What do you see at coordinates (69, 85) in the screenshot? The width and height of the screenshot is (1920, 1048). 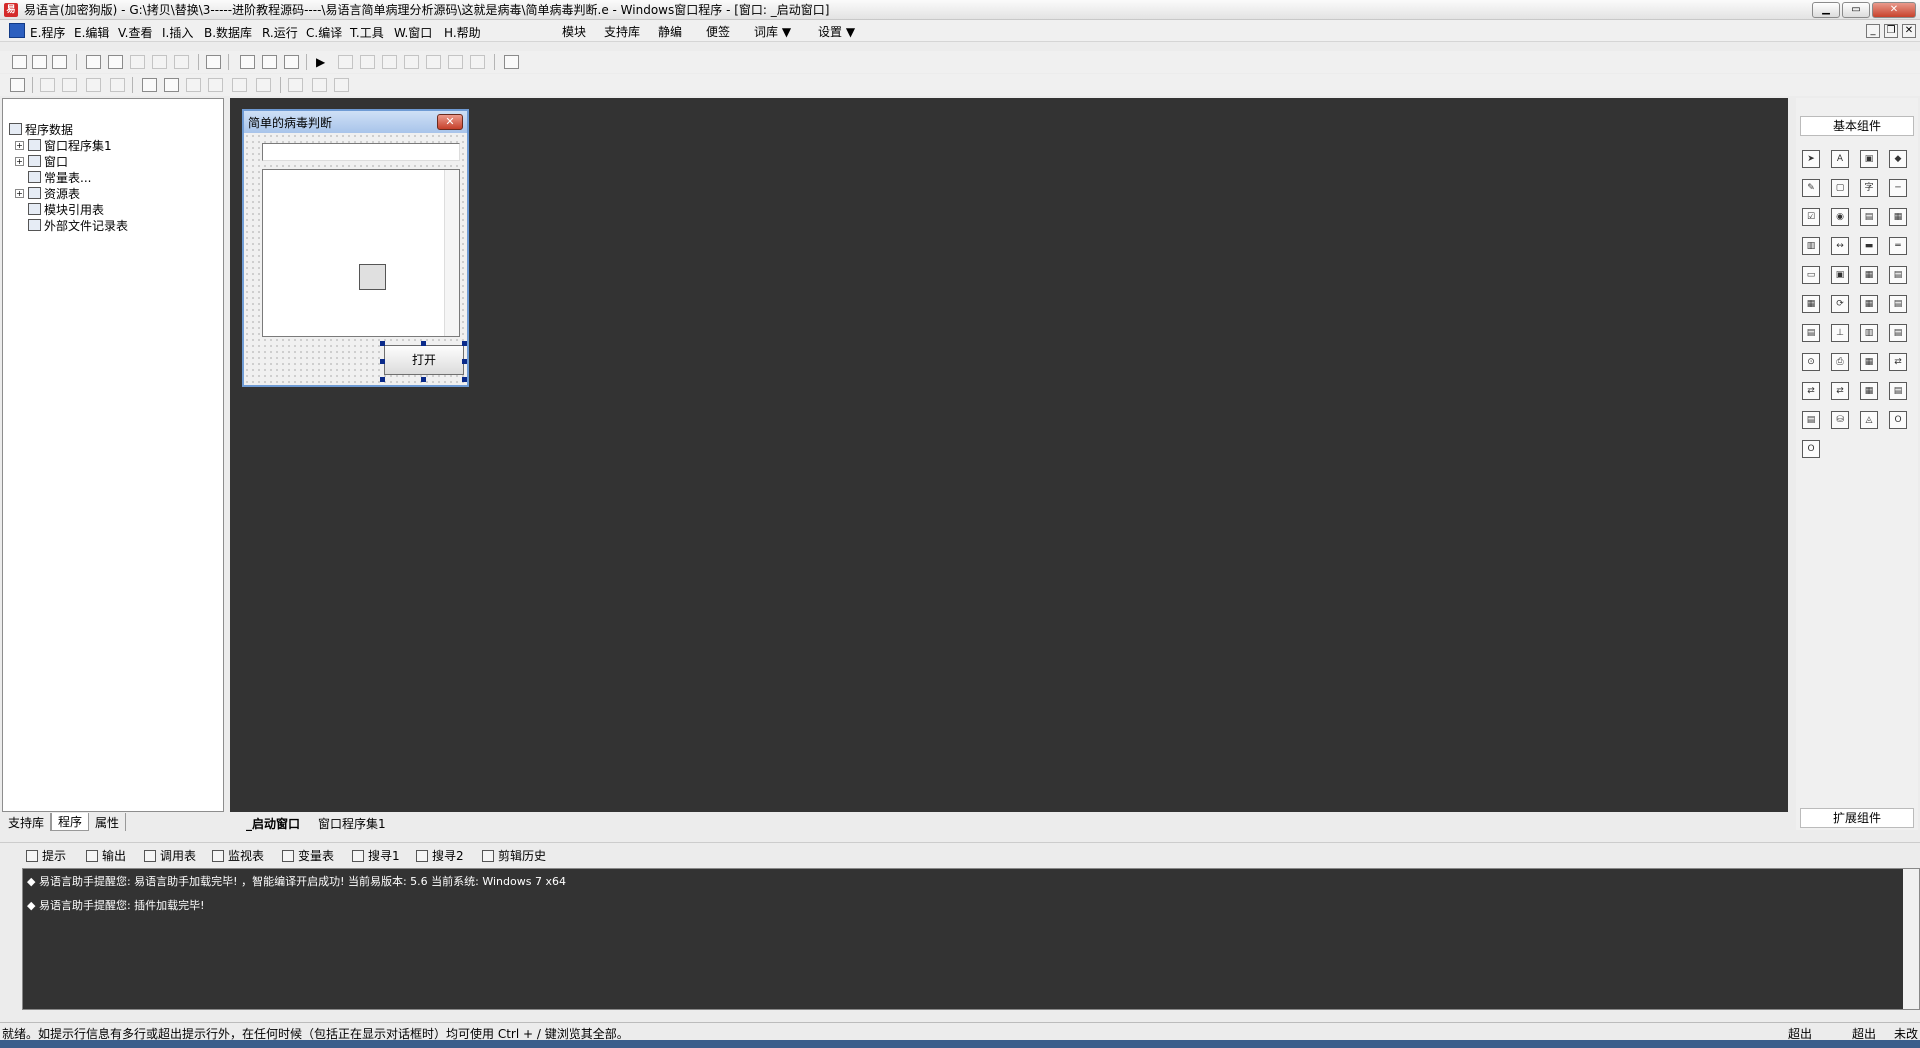 I see `align-right-icon` at bounding box center [69, 85].